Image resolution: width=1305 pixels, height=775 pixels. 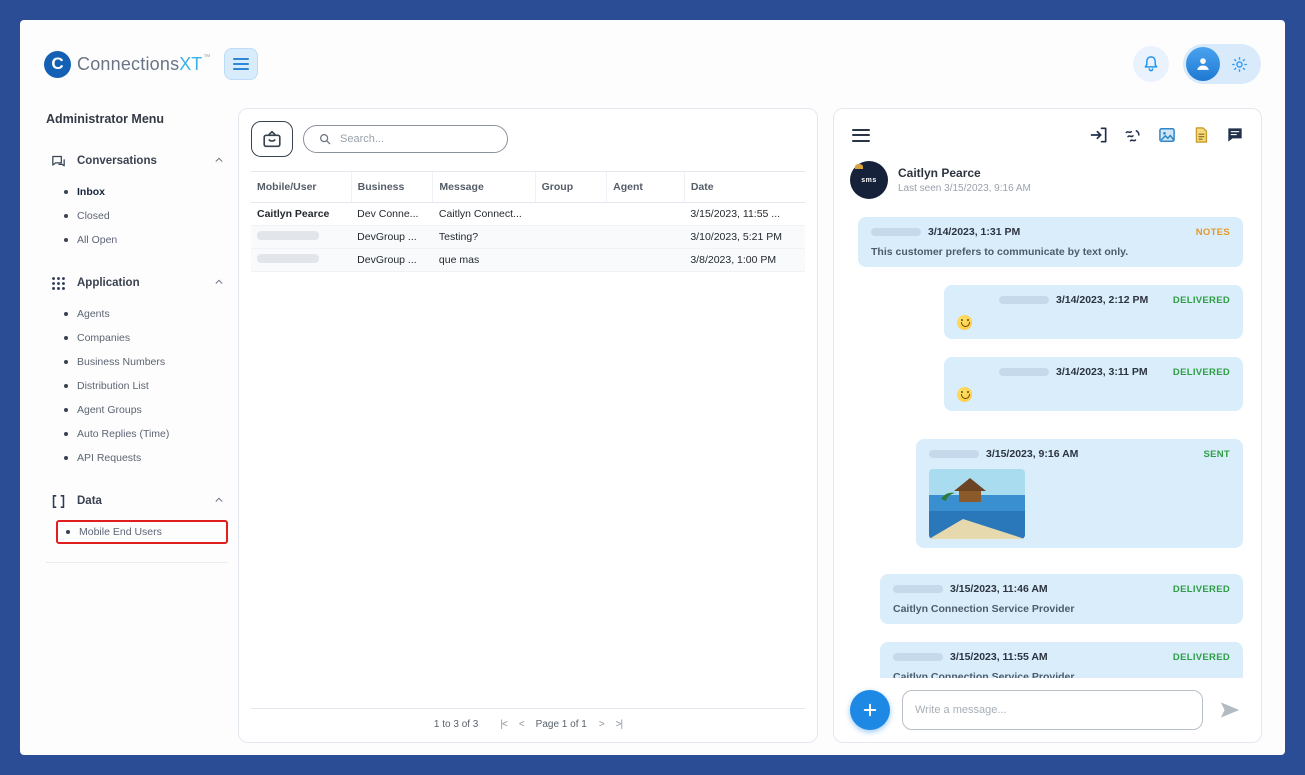 What do you see at coordinates (58, 283) in the screenshot?
I see `grid-icon` at bounding box center [58, 283].